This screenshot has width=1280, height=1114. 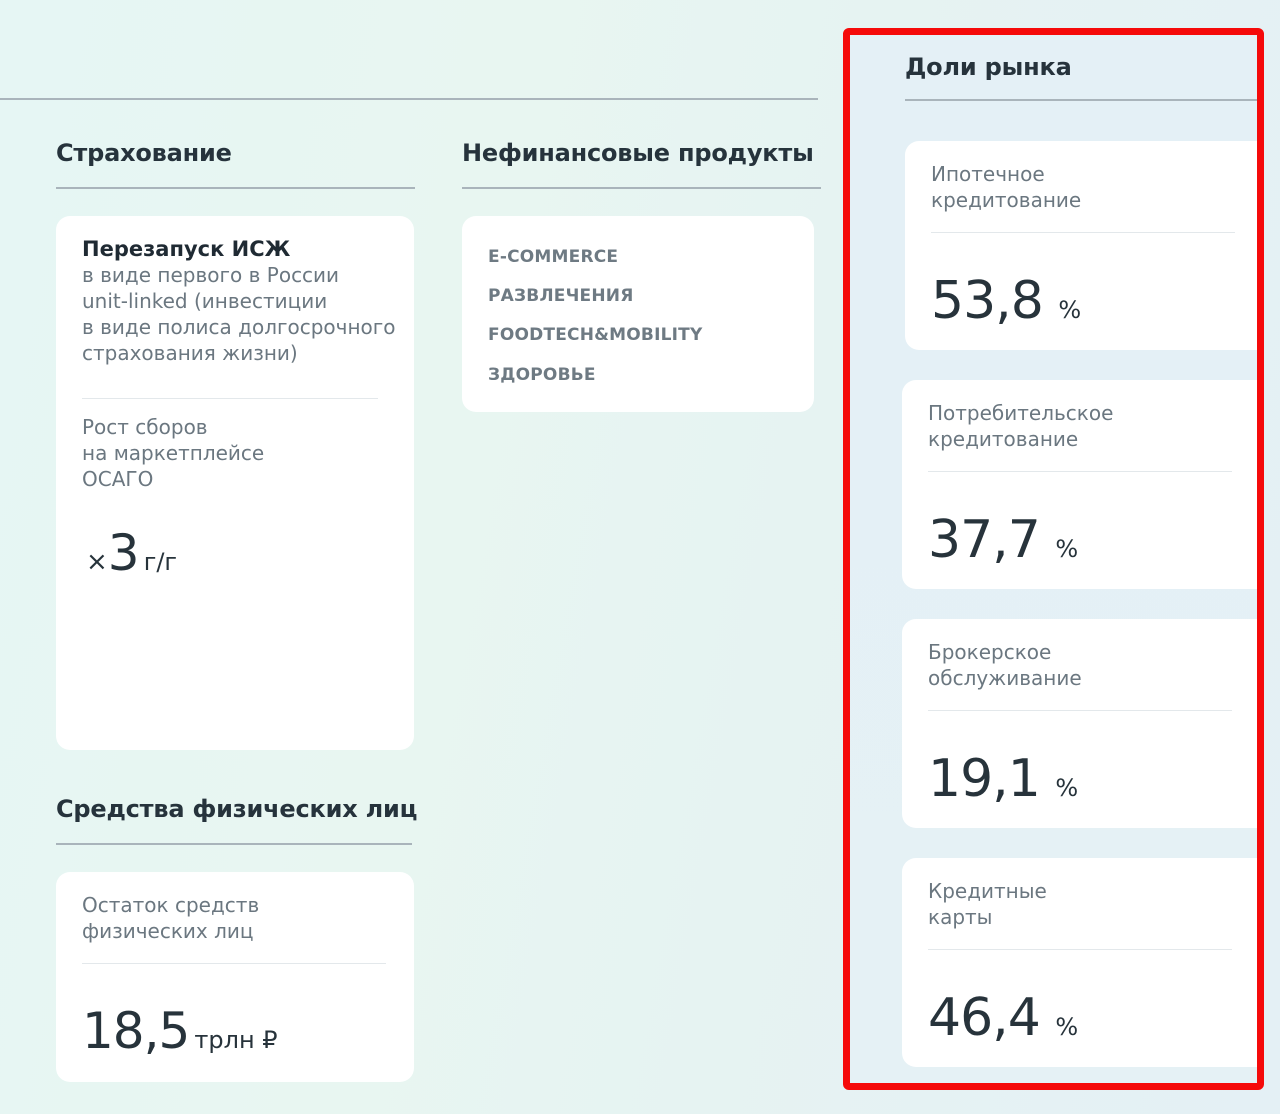 I want to click on insurance-desc-line: в виде полиса долгосрочного, so click(x=239, y=327).